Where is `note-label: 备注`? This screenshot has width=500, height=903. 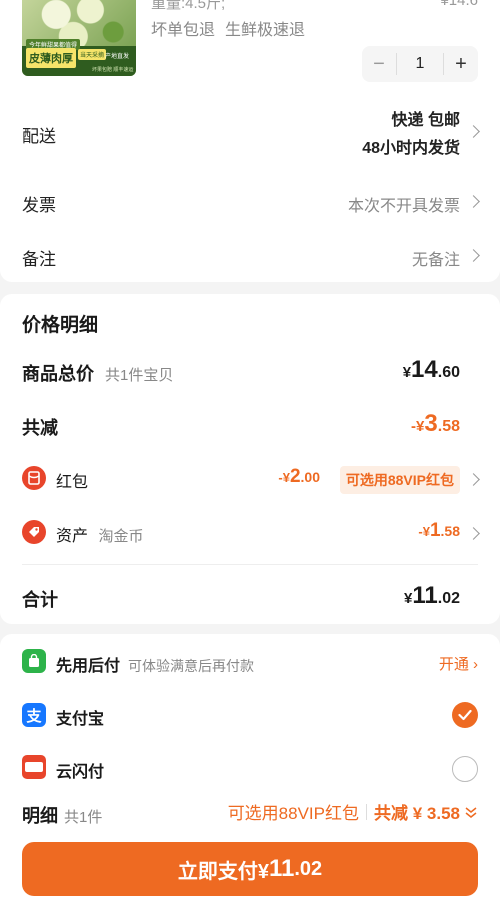 note-label: 备注 is located at coordinates (39, 259).